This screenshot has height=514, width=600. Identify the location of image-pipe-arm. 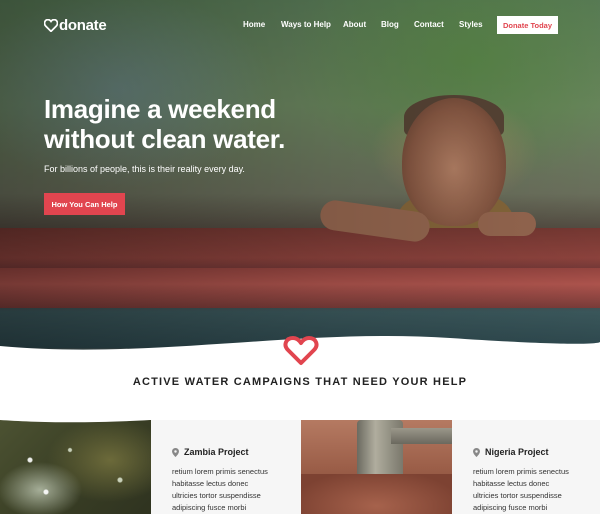
(421, 436).